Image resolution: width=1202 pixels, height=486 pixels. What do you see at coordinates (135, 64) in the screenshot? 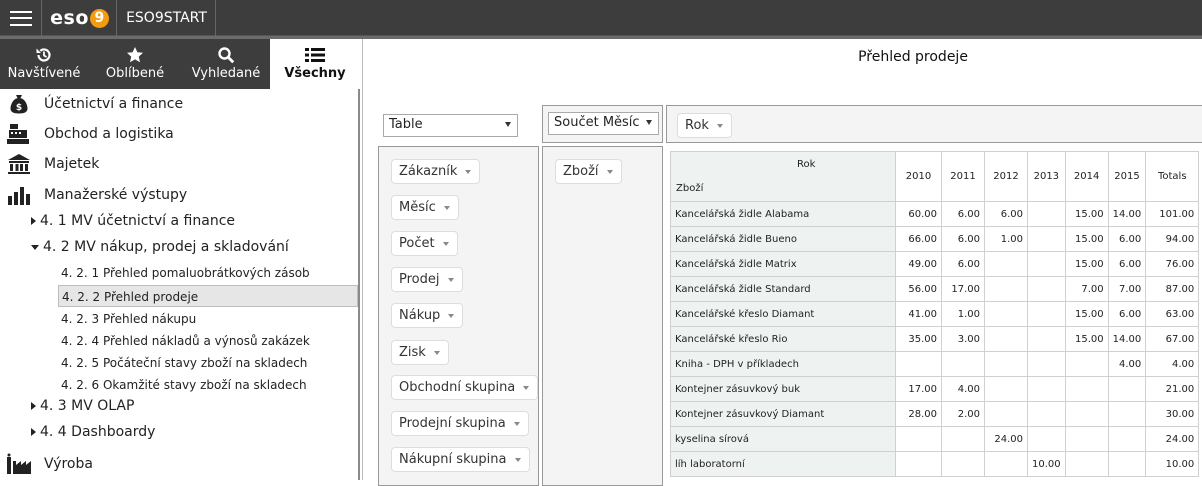
I see `tab-favorites: Oblíbené` at bounding box center [135, 64].